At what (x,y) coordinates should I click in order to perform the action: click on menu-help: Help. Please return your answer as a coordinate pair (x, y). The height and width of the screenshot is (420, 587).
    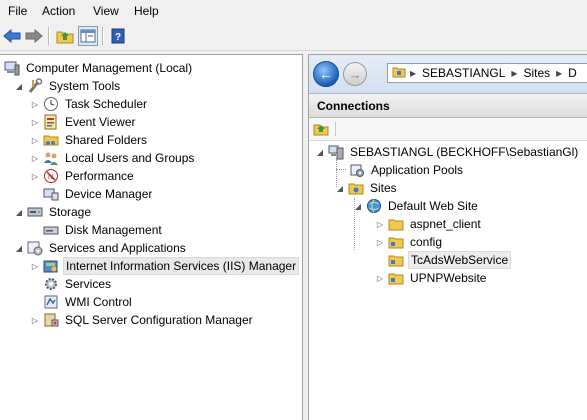
    Looking at the image, I should click on (146, 11).